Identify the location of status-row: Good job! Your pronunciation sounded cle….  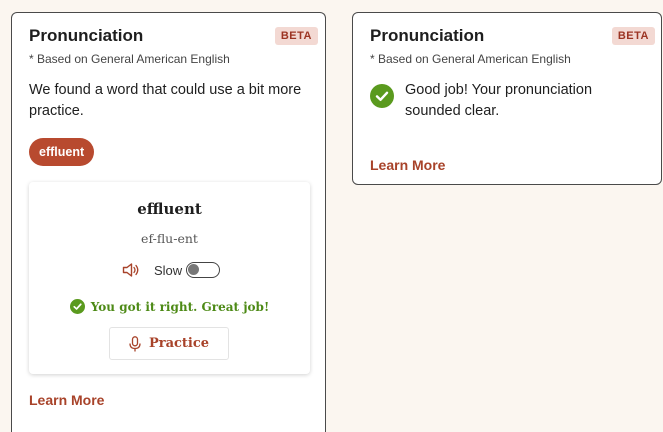
(492, 101).